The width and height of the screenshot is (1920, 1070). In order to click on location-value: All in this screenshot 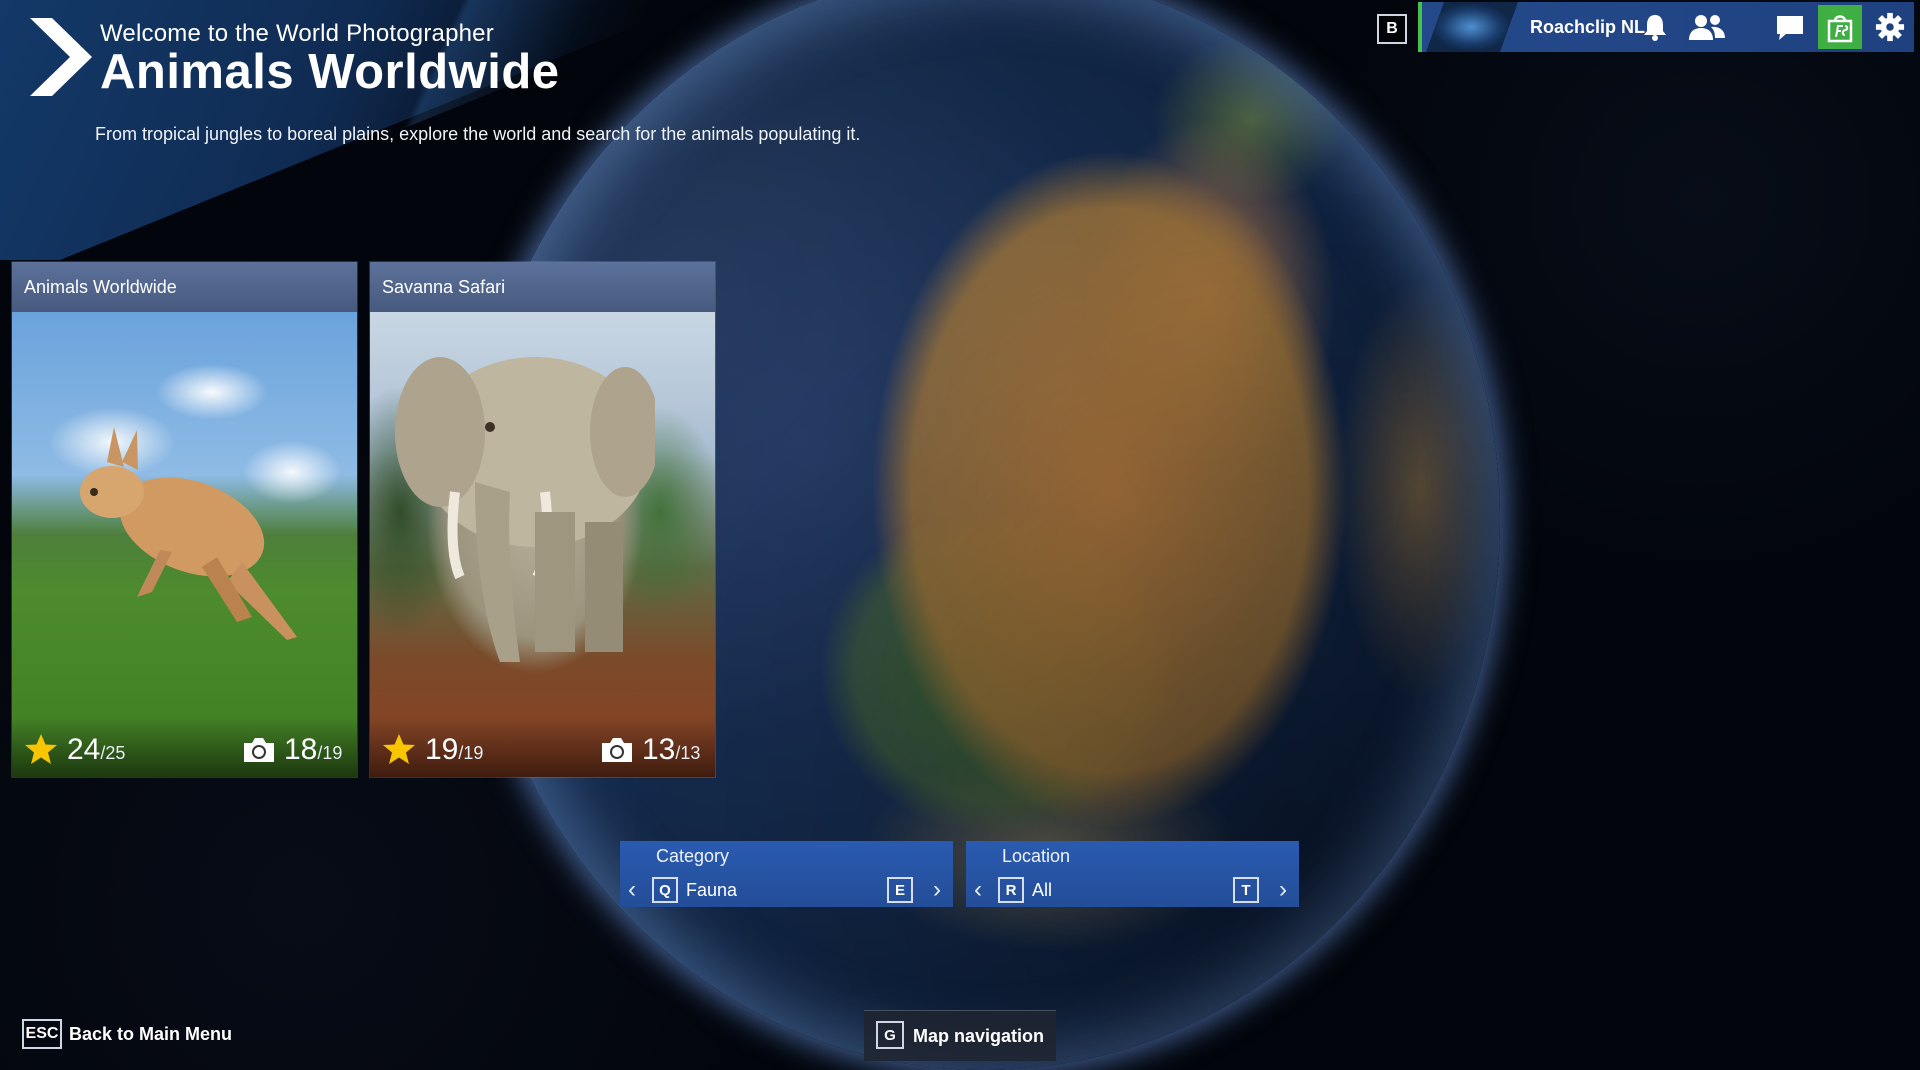, I will do `click(1042, 890)`.